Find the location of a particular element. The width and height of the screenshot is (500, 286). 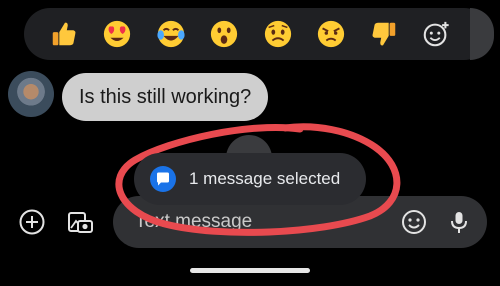

voice-button is located at coordinates (459, 222).